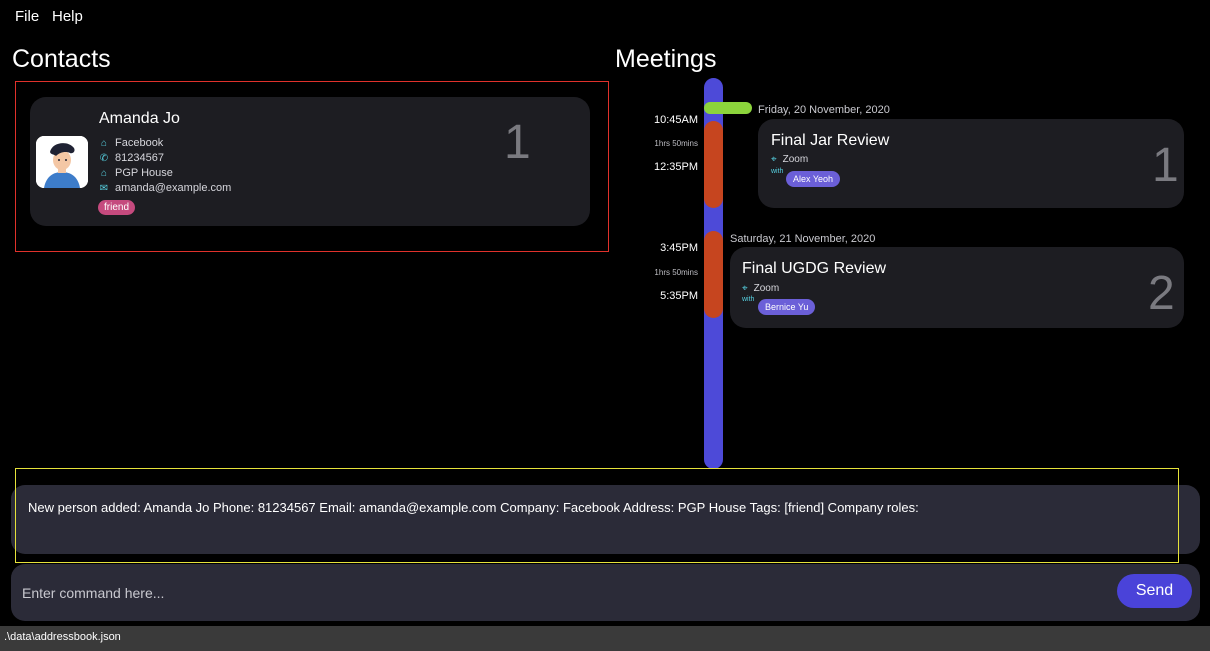 The image size is (1210, 651). What do you see at coordinates (67, 16) in the screenshot?
I see `menu-help: Help` at bounding box center [67, 16].